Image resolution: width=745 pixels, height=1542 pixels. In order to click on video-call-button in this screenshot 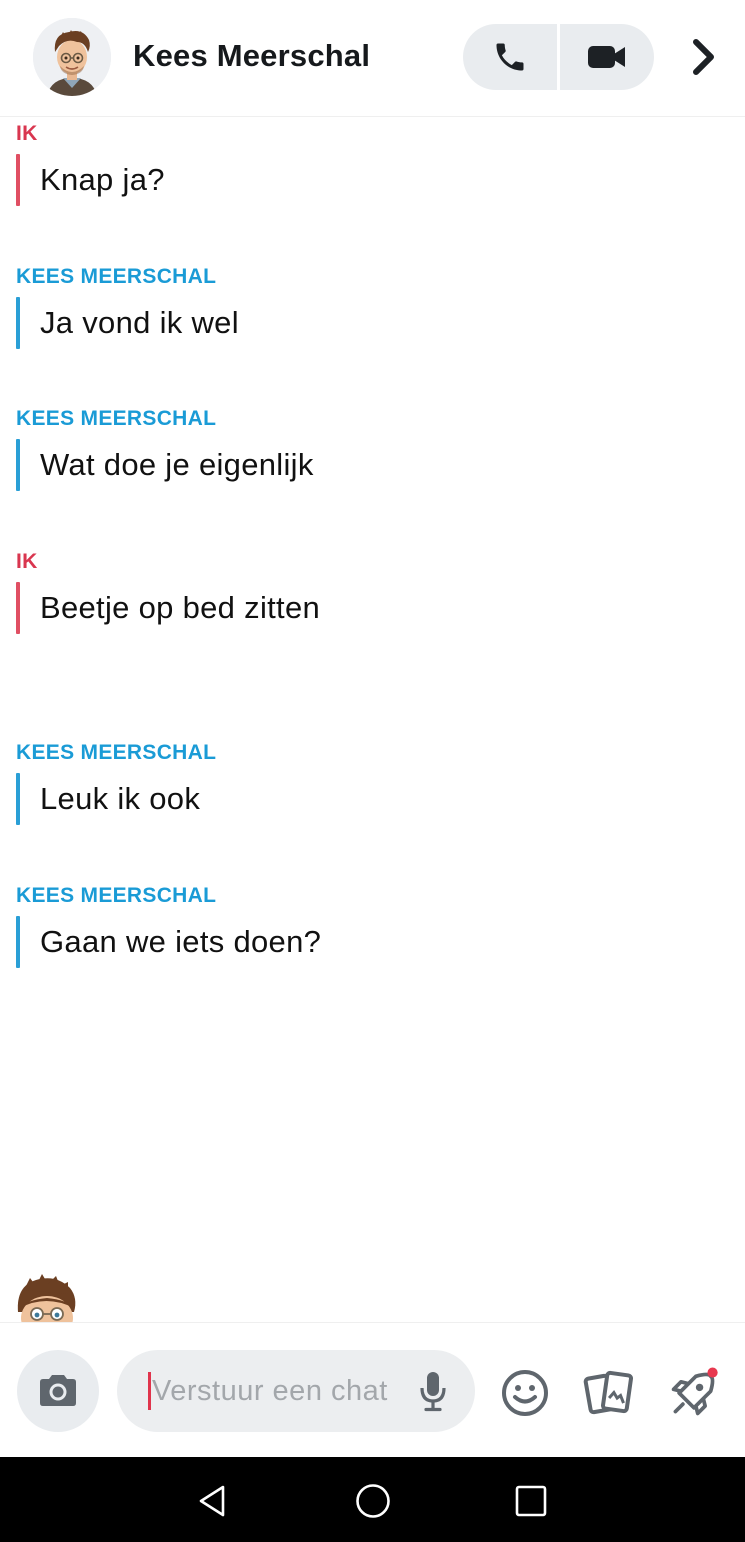, I will do `click(607, 57)`.